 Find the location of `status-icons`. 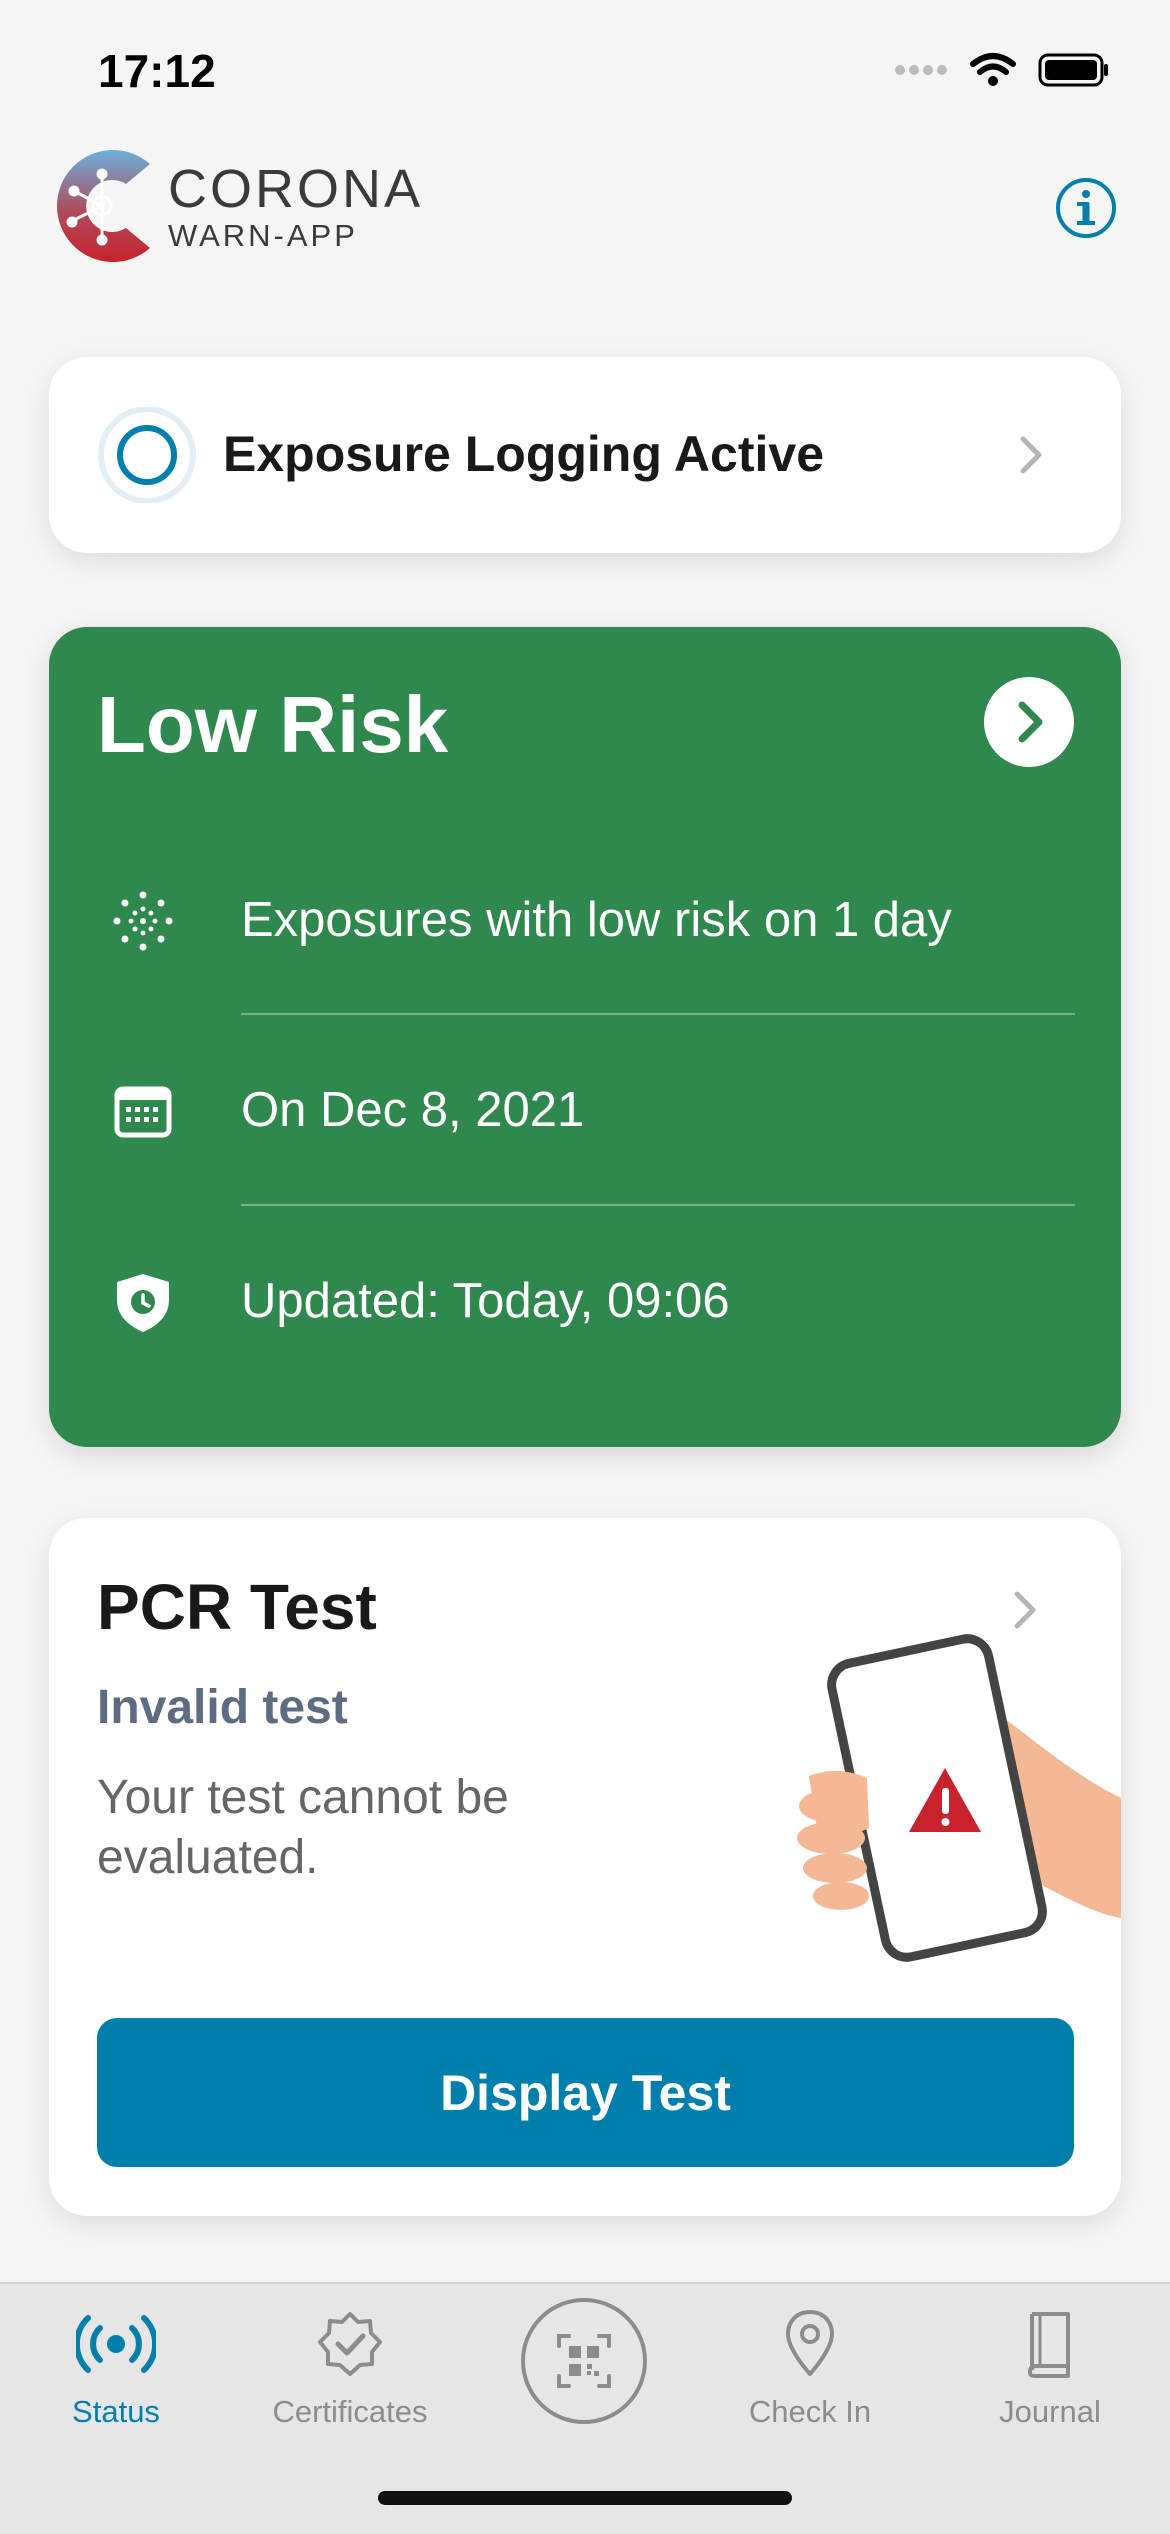

status-icons is located at coordinates (1002, 72).